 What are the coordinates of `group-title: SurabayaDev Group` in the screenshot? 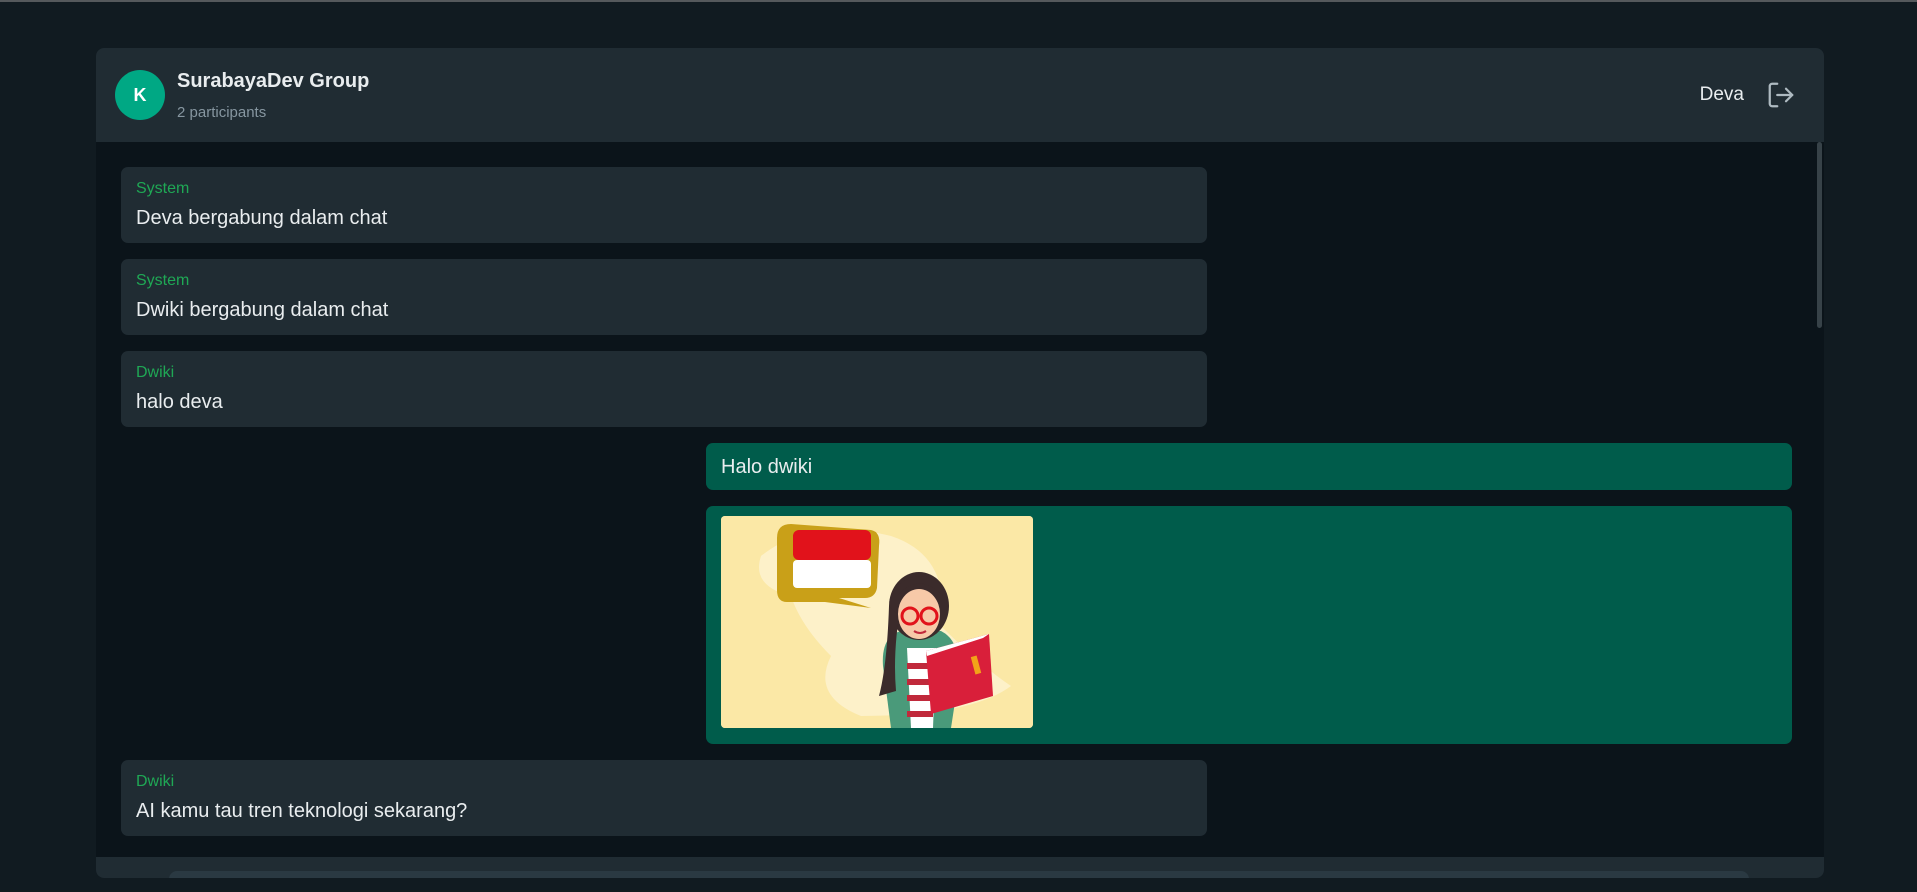 It's located at (273, 81).